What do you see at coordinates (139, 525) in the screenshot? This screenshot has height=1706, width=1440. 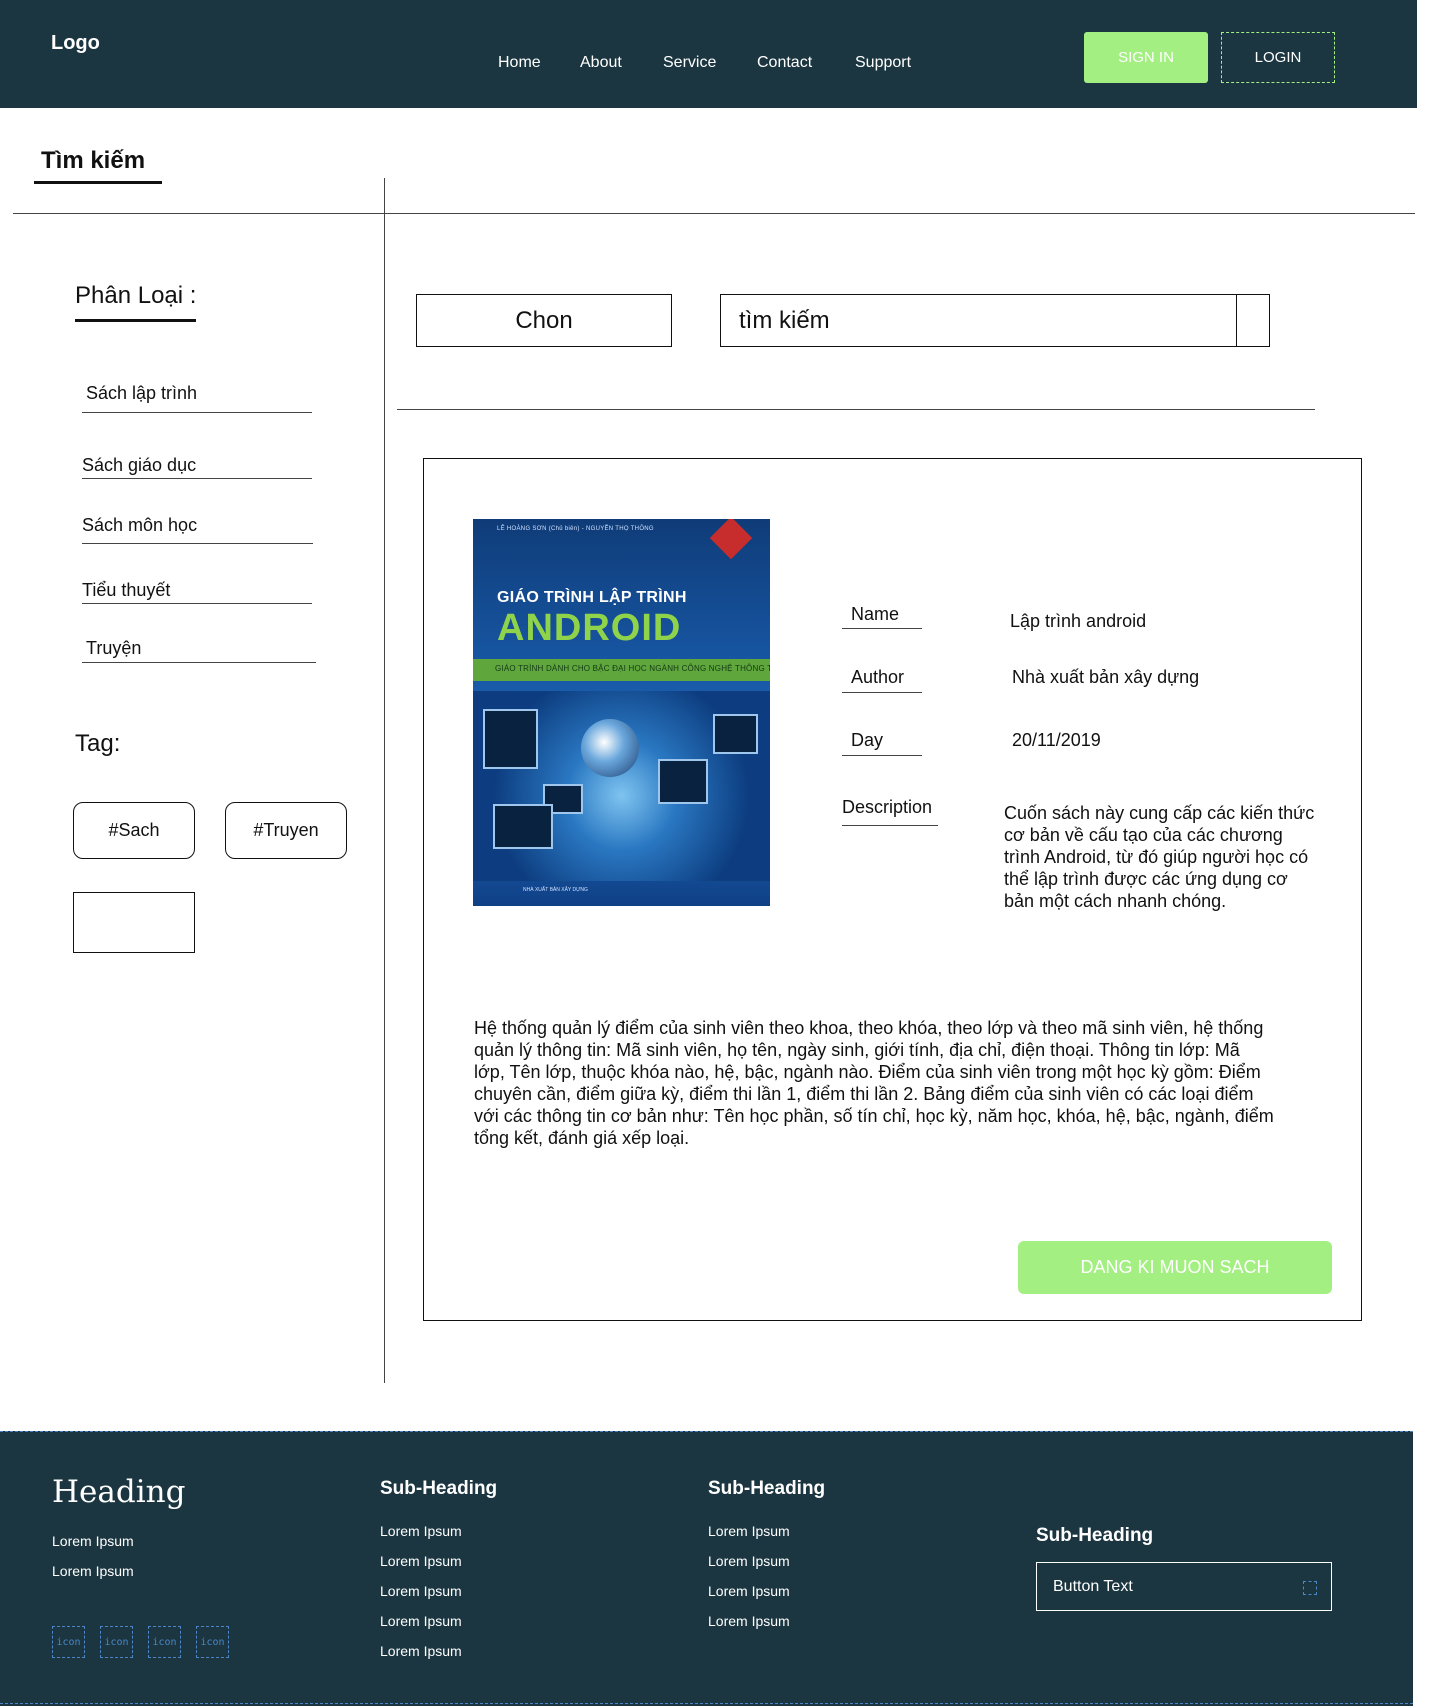 I see `sidebar-item-subject-books: Sách môn học` at bounding box center [139, 525].